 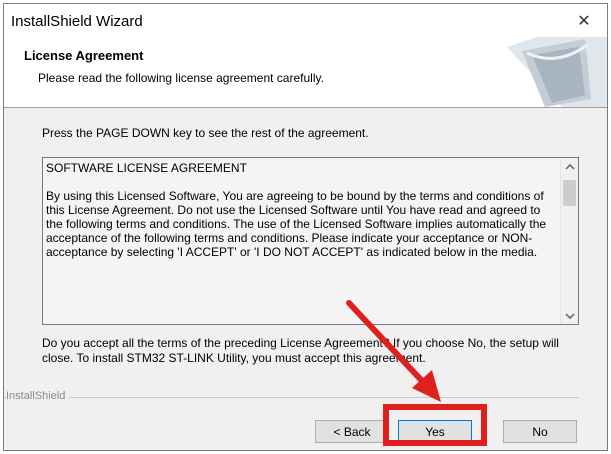 I want to click on title-bar: InstallShield Wizard ✕, so click(x=305, y=20).